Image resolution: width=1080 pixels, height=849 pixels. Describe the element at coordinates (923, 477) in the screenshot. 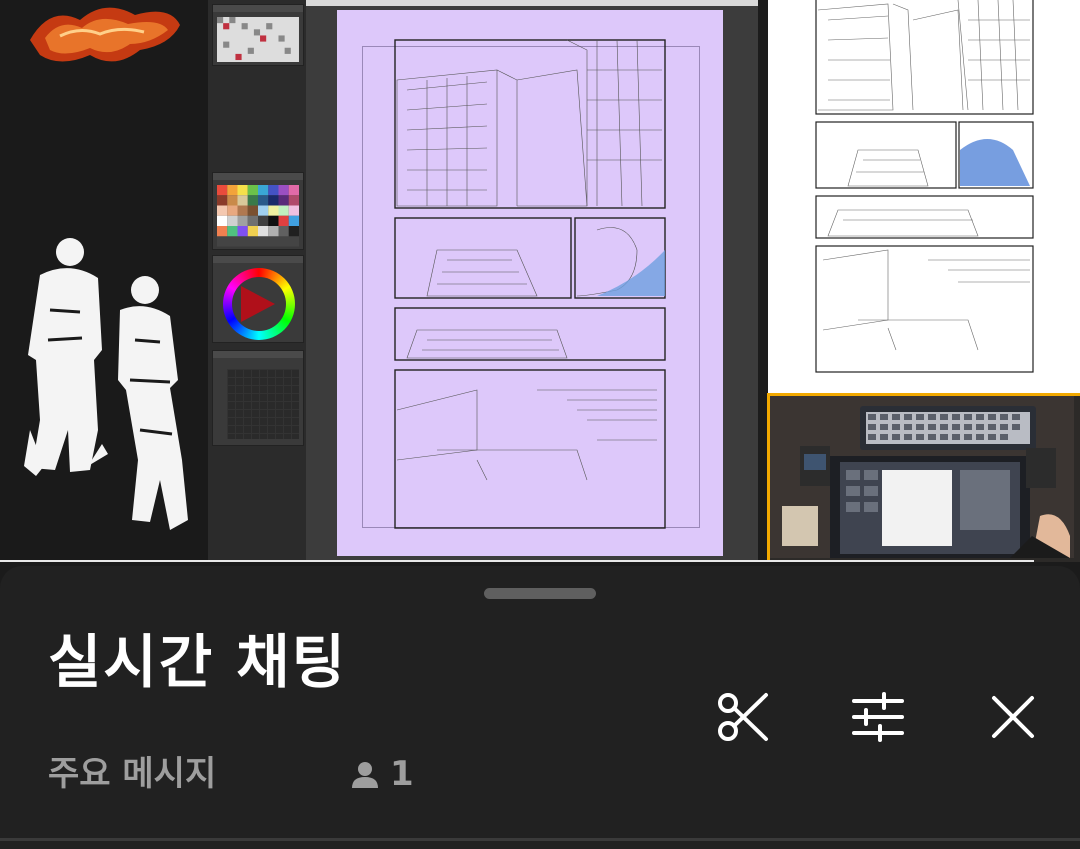

I see `webcam-inset` at that location.